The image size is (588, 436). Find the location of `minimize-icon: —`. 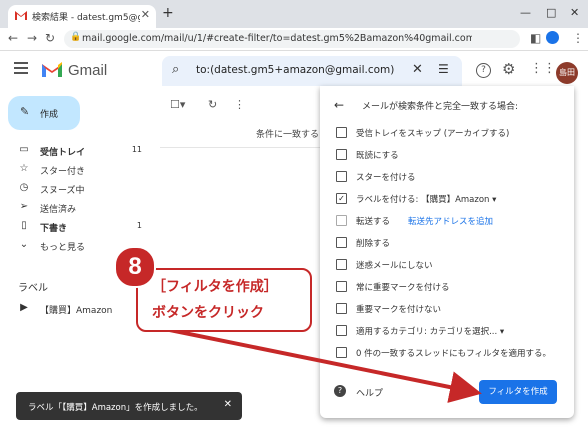

minimize-icon: — is located at coordinates (525, 12).